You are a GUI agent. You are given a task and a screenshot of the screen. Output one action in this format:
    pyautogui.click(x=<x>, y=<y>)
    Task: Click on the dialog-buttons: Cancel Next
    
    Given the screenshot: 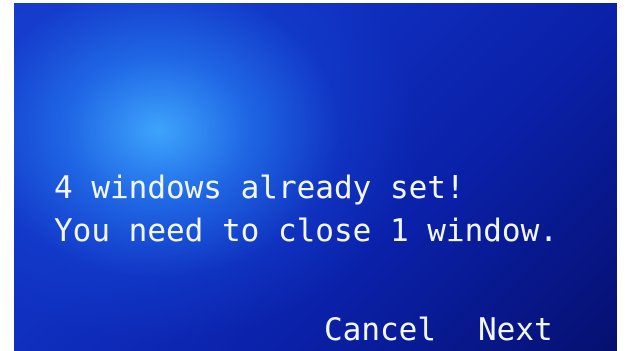 What is the action you would take?
    pyautogui.click(x=459, y=330)
    